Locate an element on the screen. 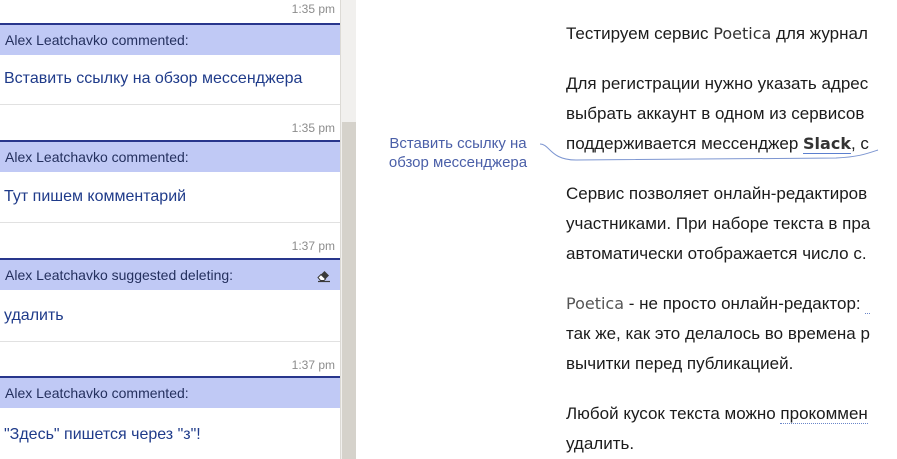 This screenshot has width=897, height=459. comment-header: Alex Leatchavko suggested deleting: is located at coordinates (170, 274).